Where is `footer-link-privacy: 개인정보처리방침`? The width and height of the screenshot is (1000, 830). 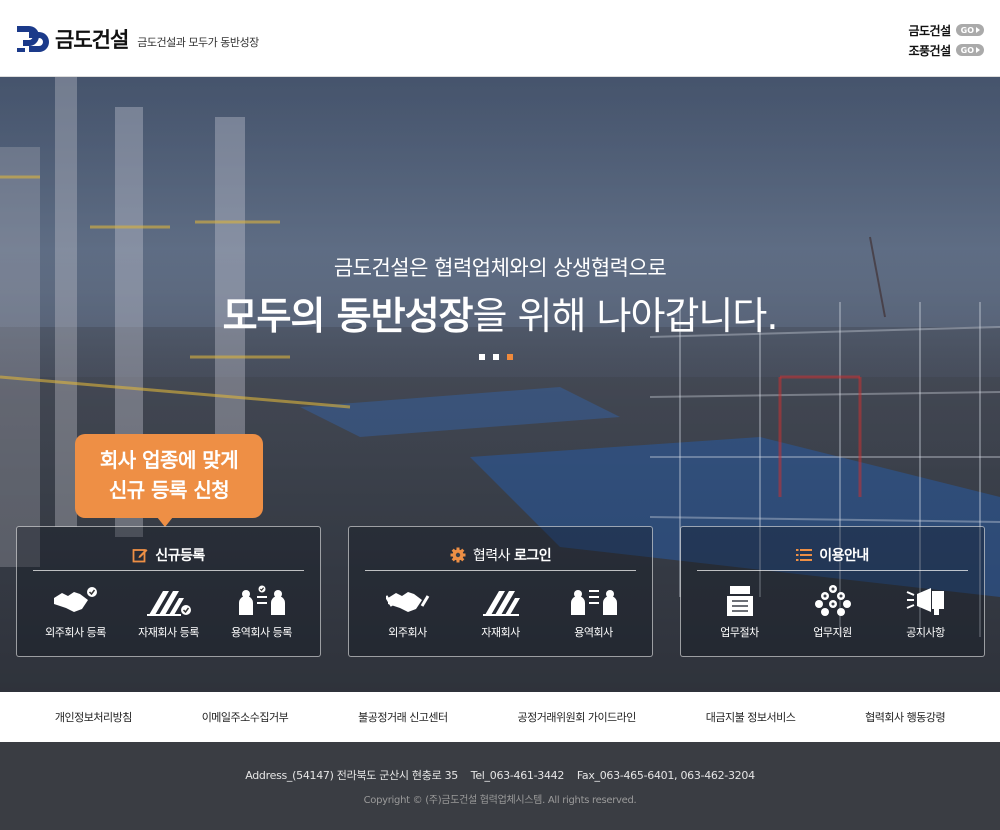
footer-link-privacy: 개인정보처리방침 is located at coordinates (93, 717).